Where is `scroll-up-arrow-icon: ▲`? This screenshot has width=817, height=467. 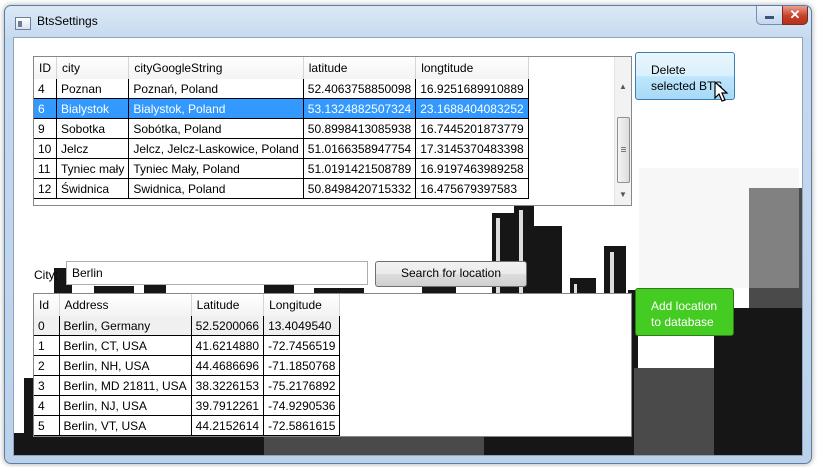 scroll-up-arrow-icon: ▲ is located at coordinates (623, 87).